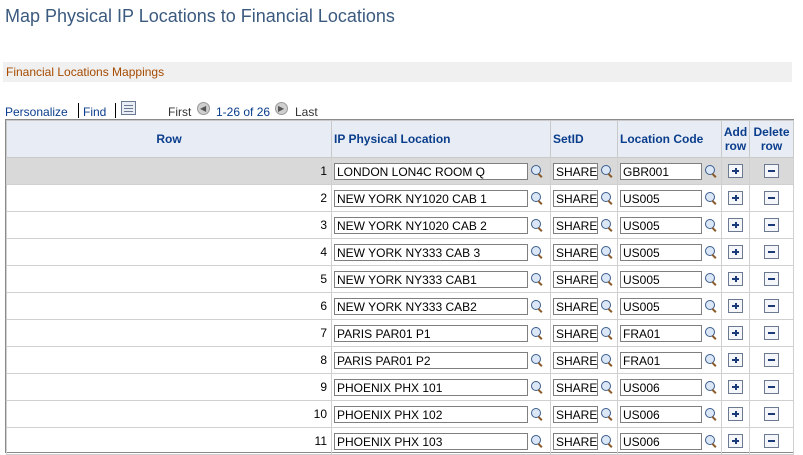  I want to click on ip-location-input: LONDON LON4C ROOM Q, so click(431, 171).